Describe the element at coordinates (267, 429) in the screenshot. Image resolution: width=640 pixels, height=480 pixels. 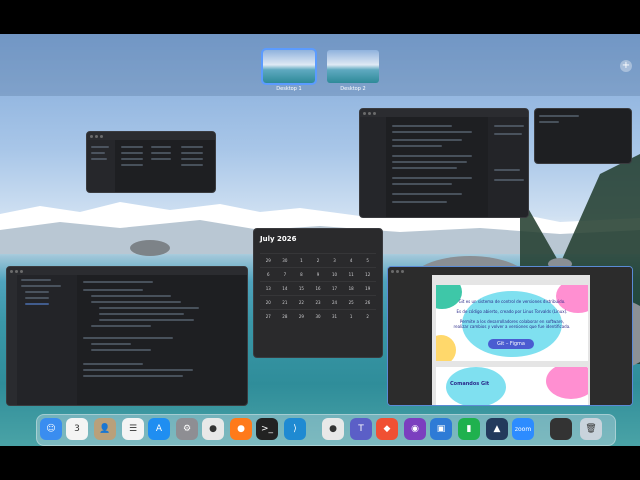
I see `terminal-icon: >_` at that location.